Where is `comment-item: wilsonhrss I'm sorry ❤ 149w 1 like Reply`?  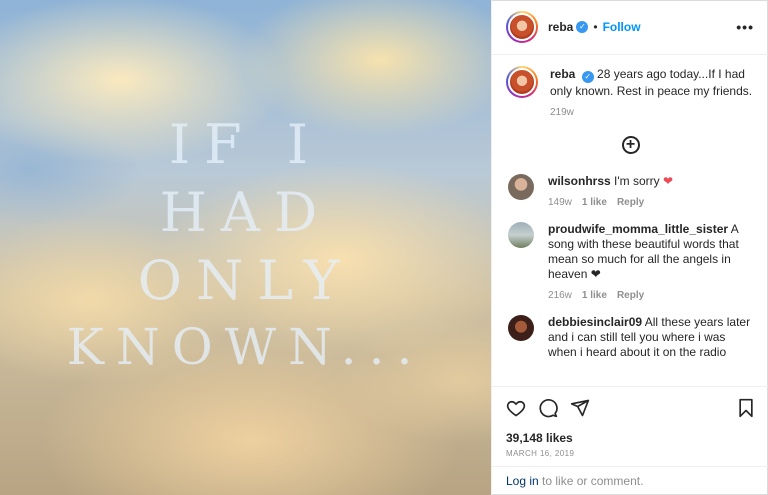 comment-item: wilsonhrss I'm sorry ❤ 149w 1 like Reply is located at coordinates (630, 191).